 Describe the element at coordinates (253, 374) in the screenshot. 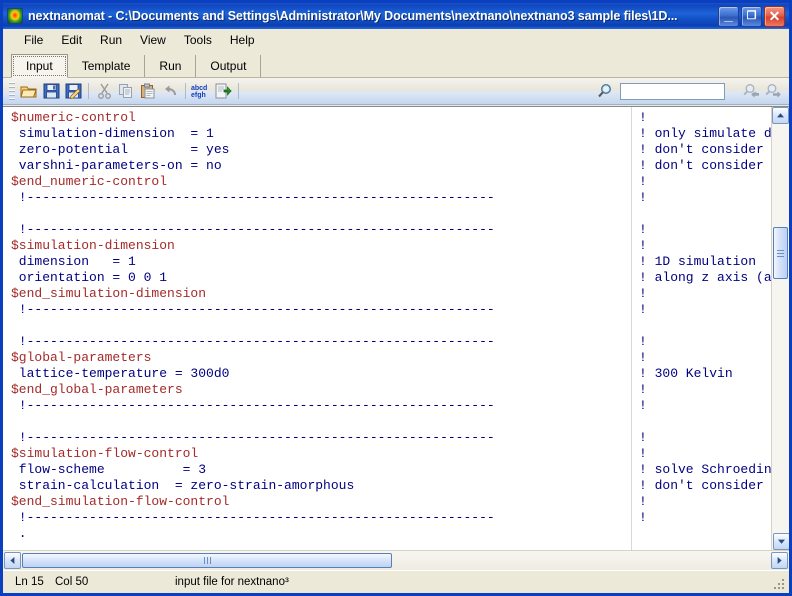

I see `code-line: lattice-temperature = 300d0` at that location.